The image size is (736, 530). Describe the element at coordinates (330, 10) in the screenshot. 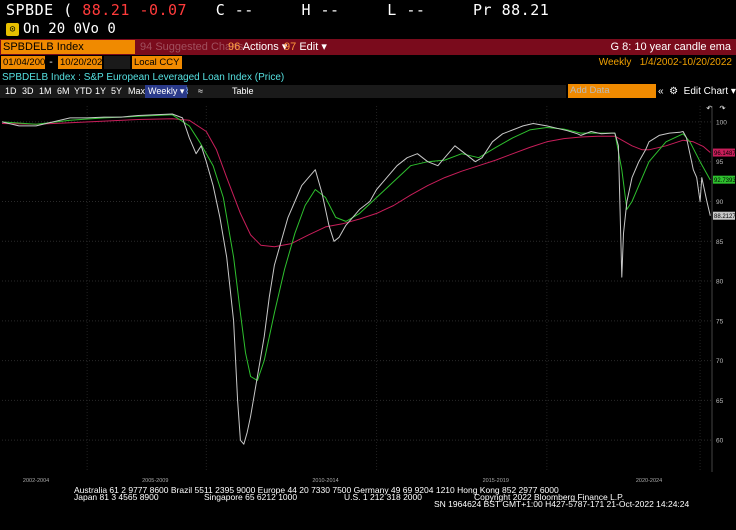

I see `high-value: --` at that location.